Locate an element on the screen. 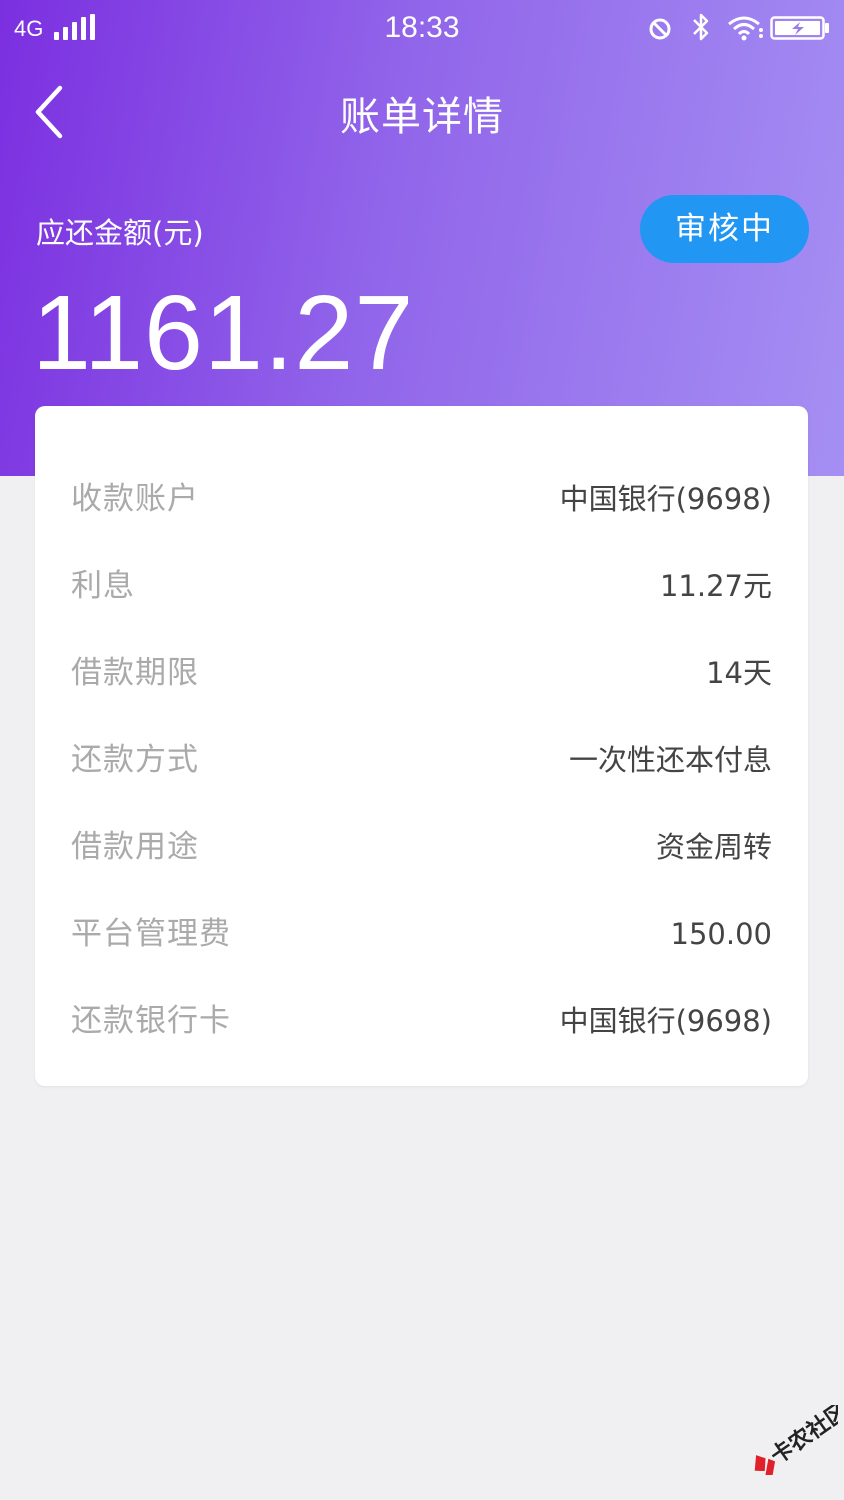  status-icons is located at coordinates (737, 28).